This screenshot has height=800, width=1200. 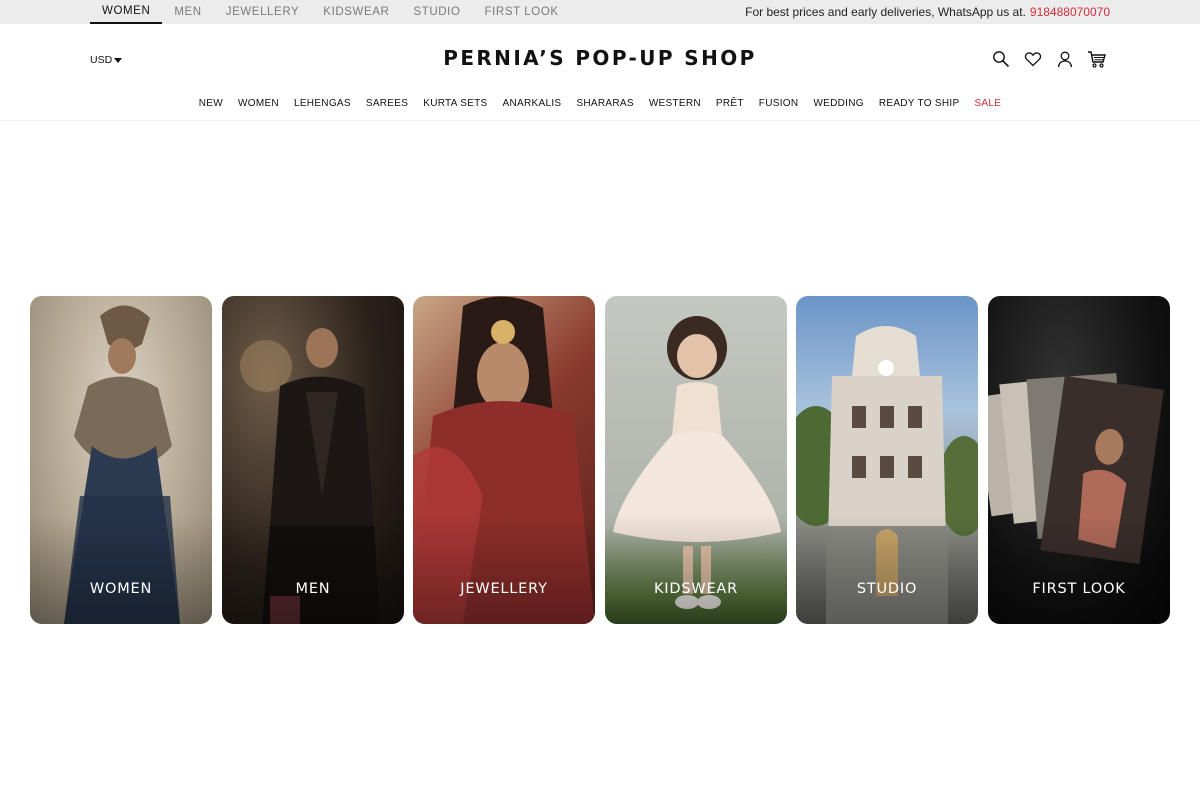 I want to click on site-logo: PERNIA’S POP-UP SHOP, so click(x=600, y=58).